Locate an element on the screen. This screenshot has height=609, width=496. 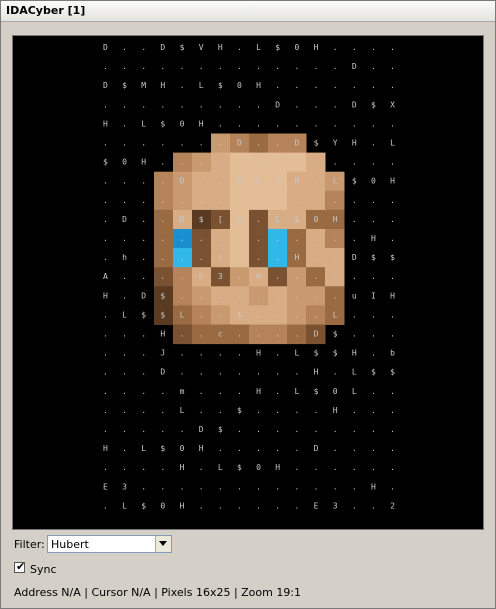
ascii-row: H . L $ 0 H . . . . . D . . . . is located at coordinates (249, 448).